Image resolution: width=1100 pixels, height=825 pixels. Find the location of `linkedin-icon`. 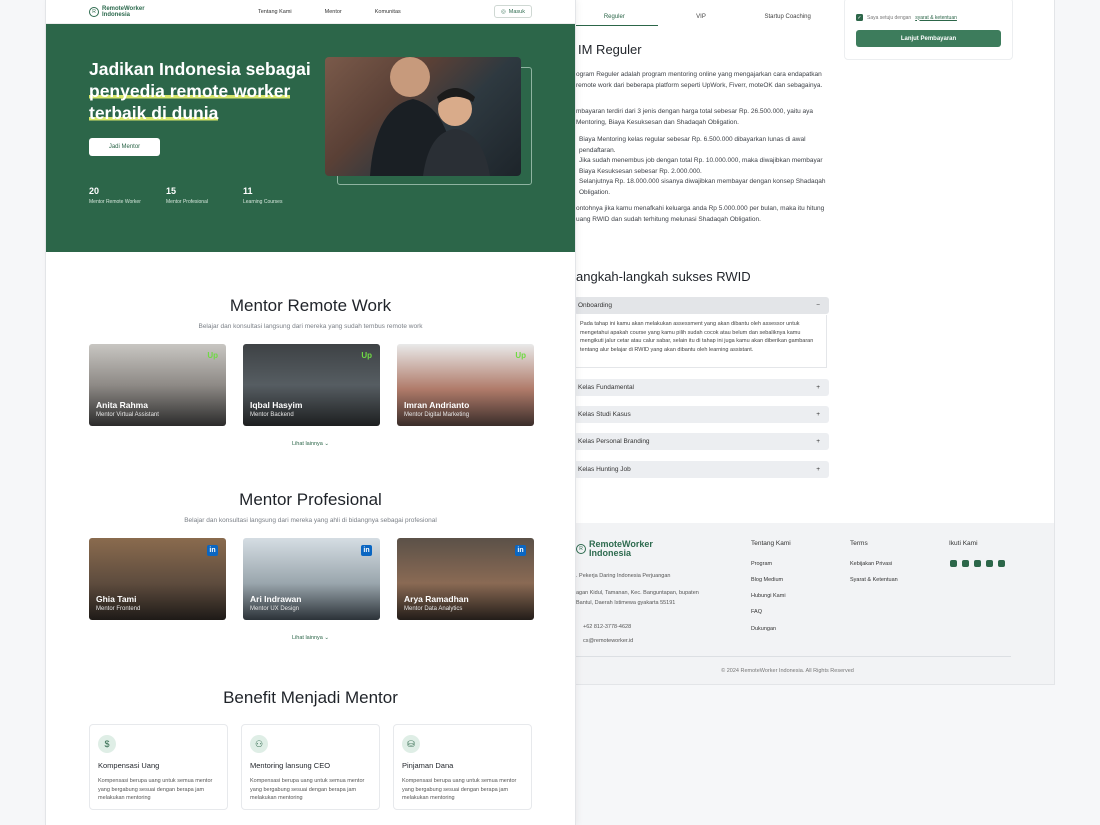

linkedin-icon is located at coordinates (1001, 563).